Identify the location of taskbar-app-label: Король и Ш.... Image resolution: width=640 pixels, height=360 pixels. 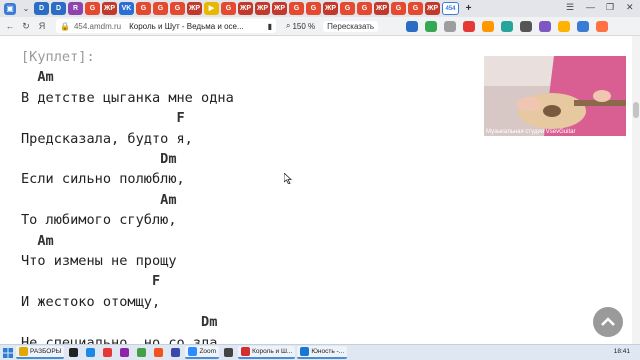
(272, 351).